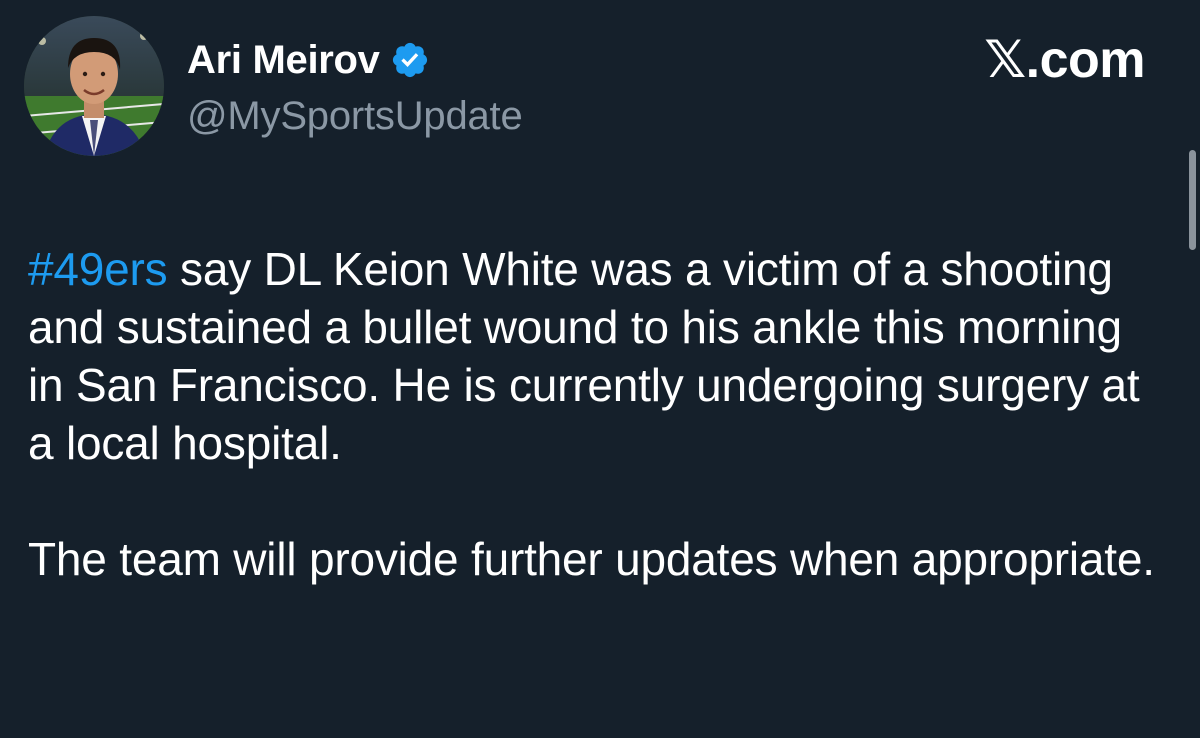 The image size is (1200, 738). What do you see at coordinates (1064, 60) in the screenshot?
I see `x-logo: 𝕏.com` at bounding box center [1064, 60].